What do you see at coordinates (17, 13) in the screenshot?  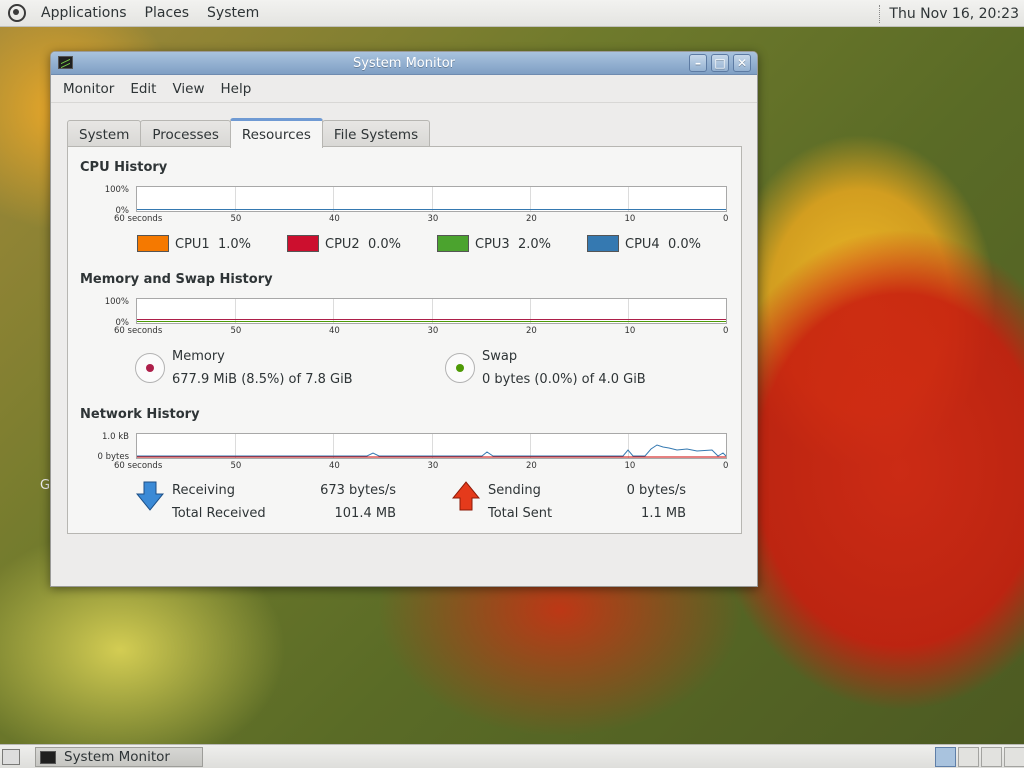 I see `distro-logo-icon` at bounding box center [17, 13].